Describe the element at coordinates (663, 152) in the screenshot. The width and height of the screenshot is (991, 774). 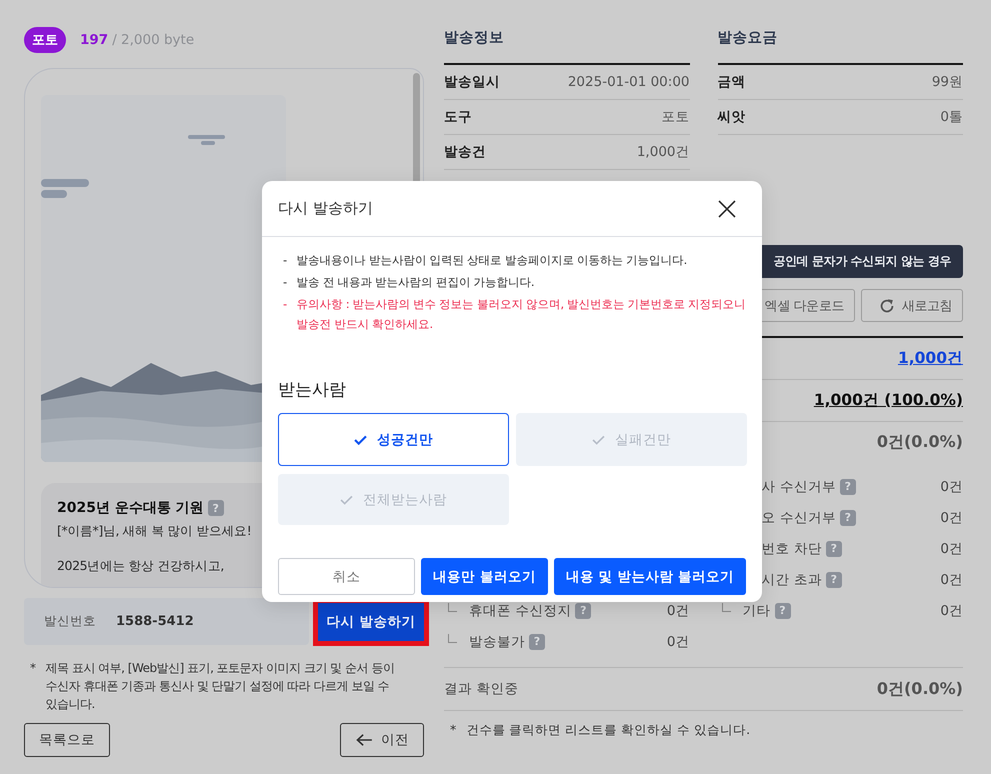
I see `info-value: 1,000건` at that location.